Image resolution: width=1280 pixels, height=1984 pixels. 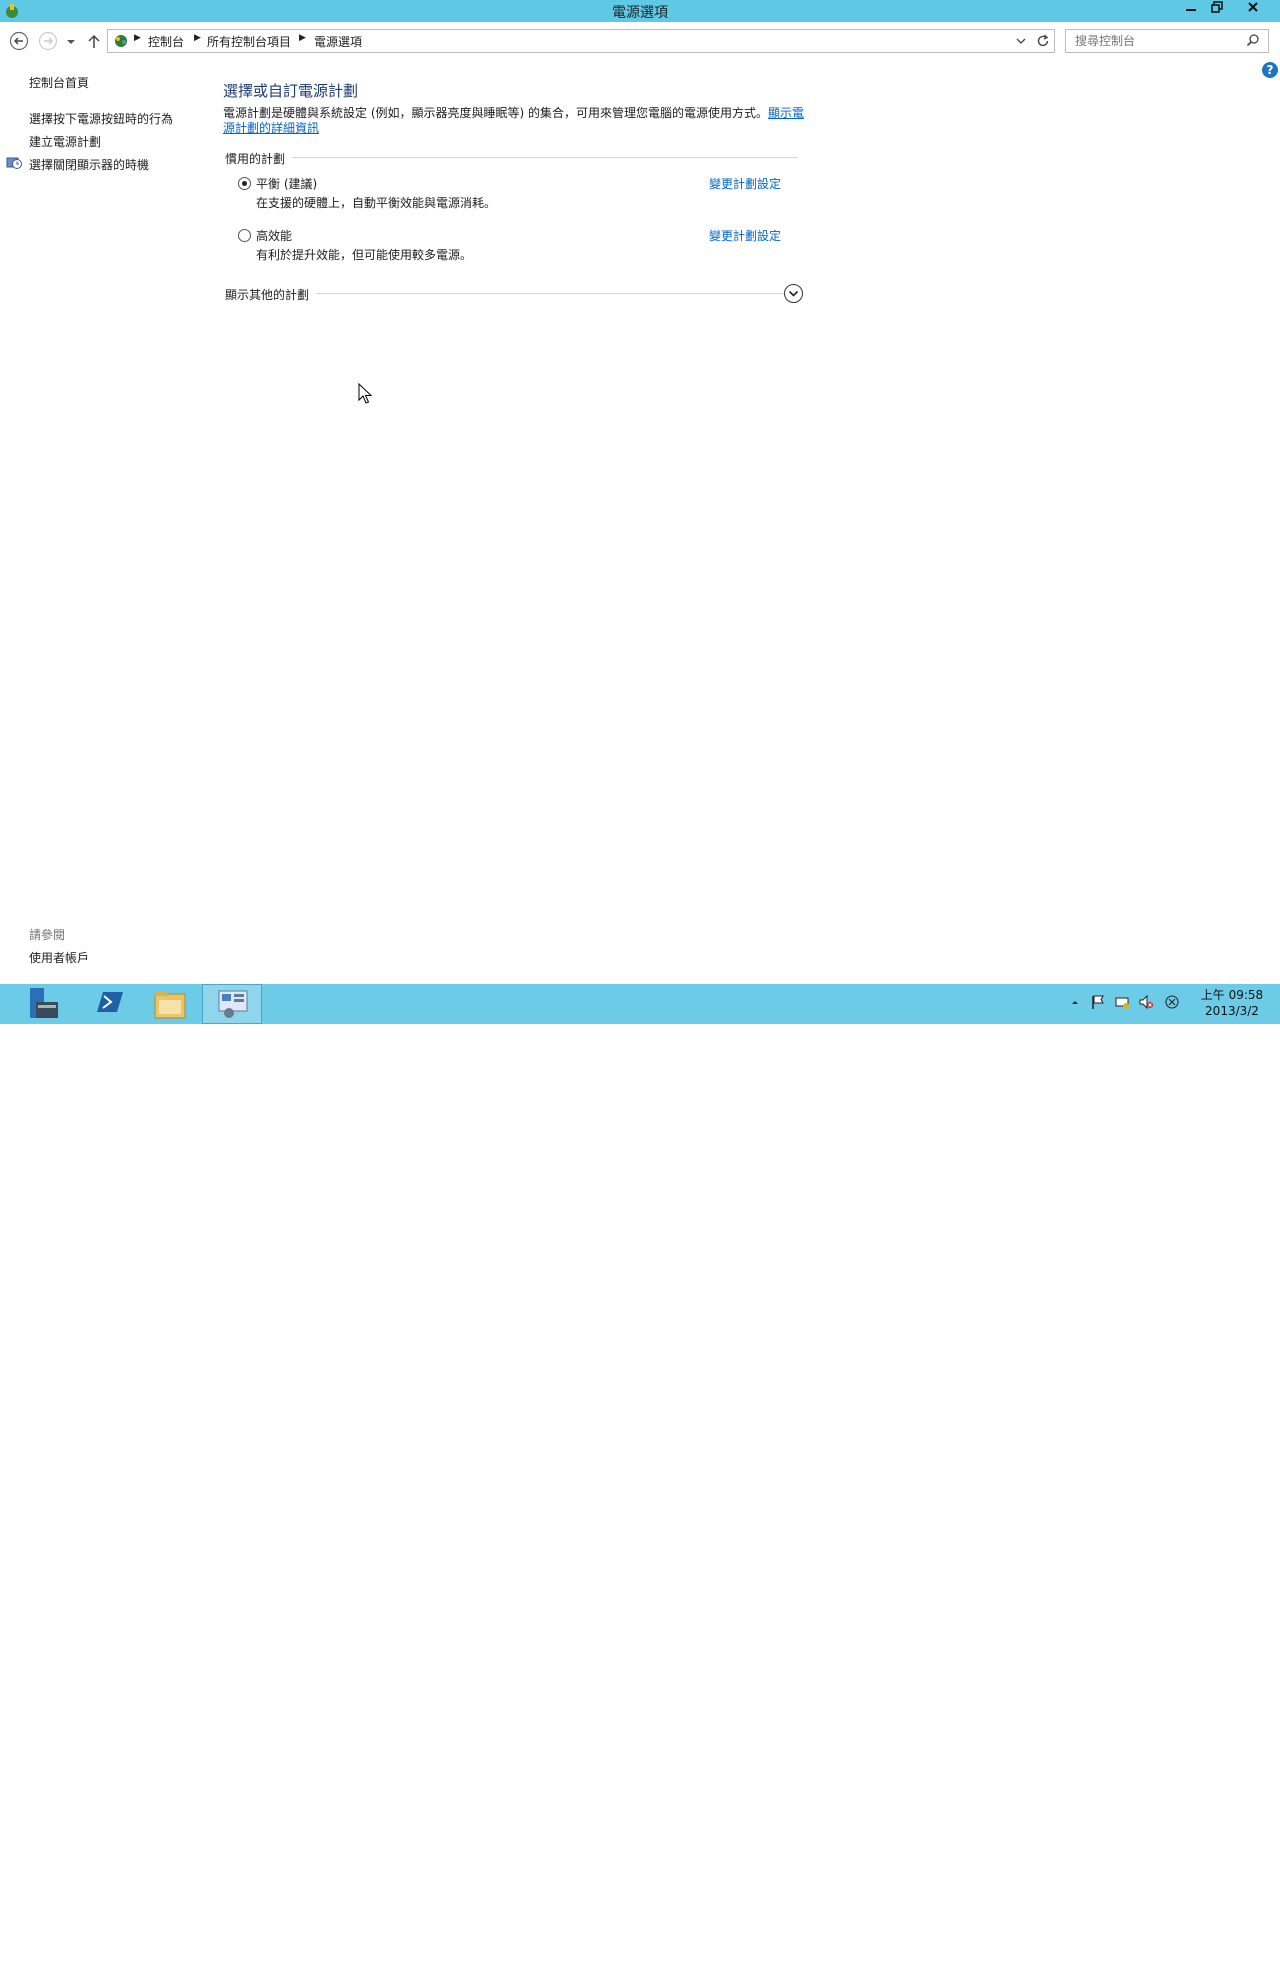 I want to click on volume-muted-icon, so click(x=1146, y=1002).